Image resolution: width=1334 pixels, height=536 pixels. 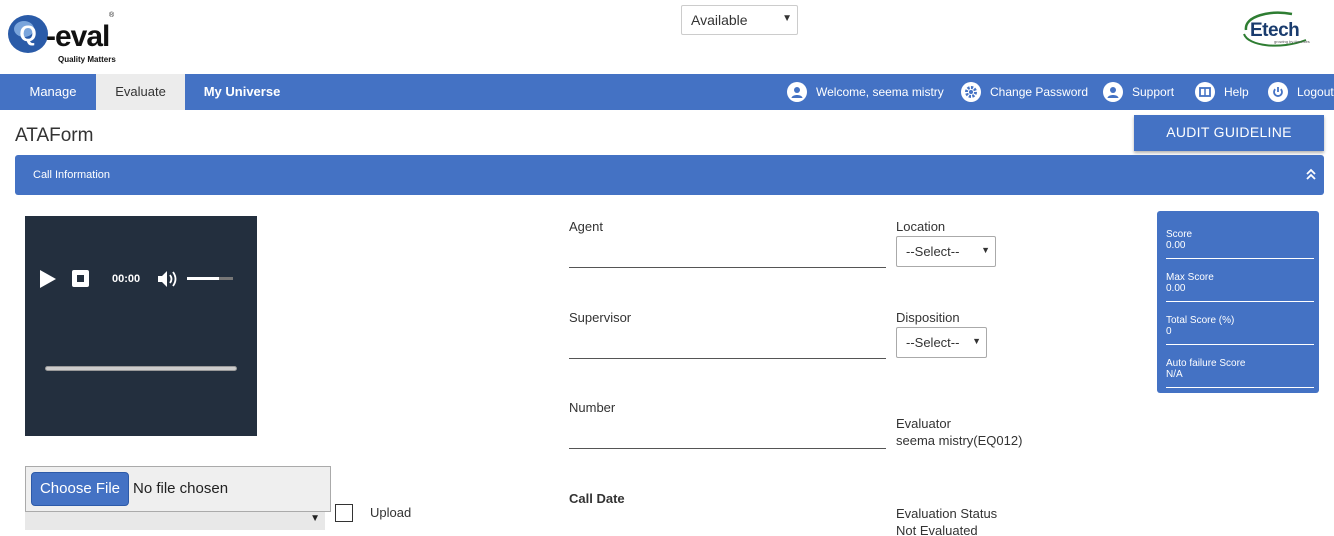 What do you see at coordinates (1311, 183) in the screenshot?
I see `double-chevron-up-icon` at bounding box center [1311, 183].